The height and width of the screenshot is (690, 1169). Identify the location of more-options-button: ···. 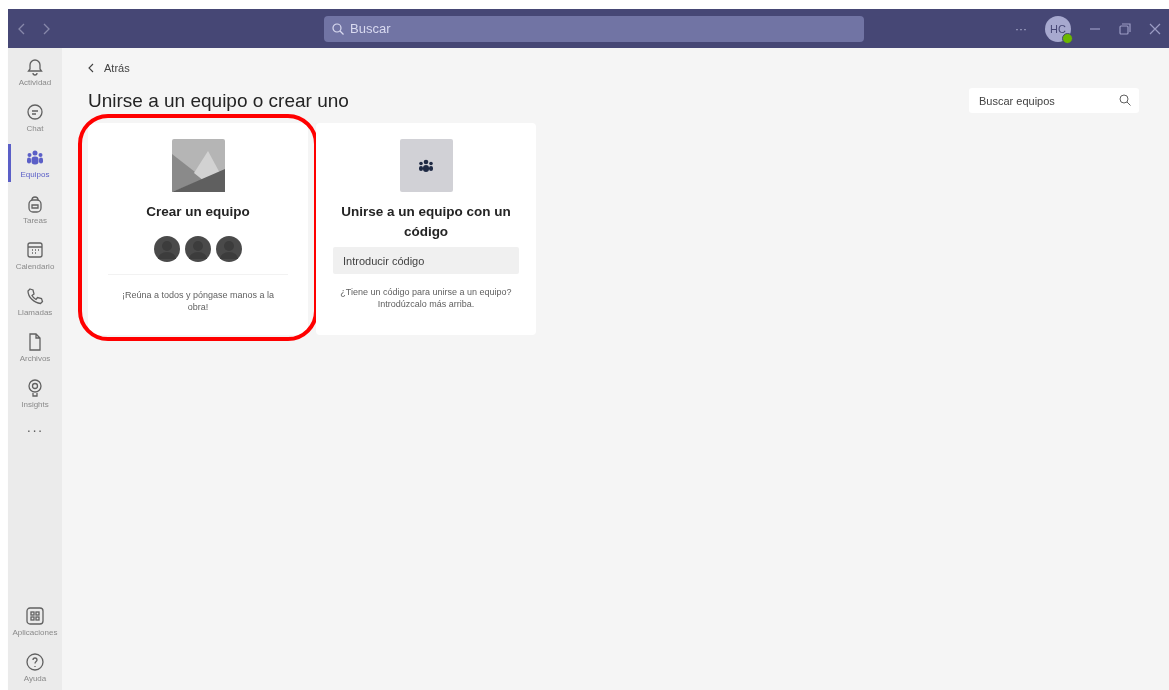
(1021, 28).